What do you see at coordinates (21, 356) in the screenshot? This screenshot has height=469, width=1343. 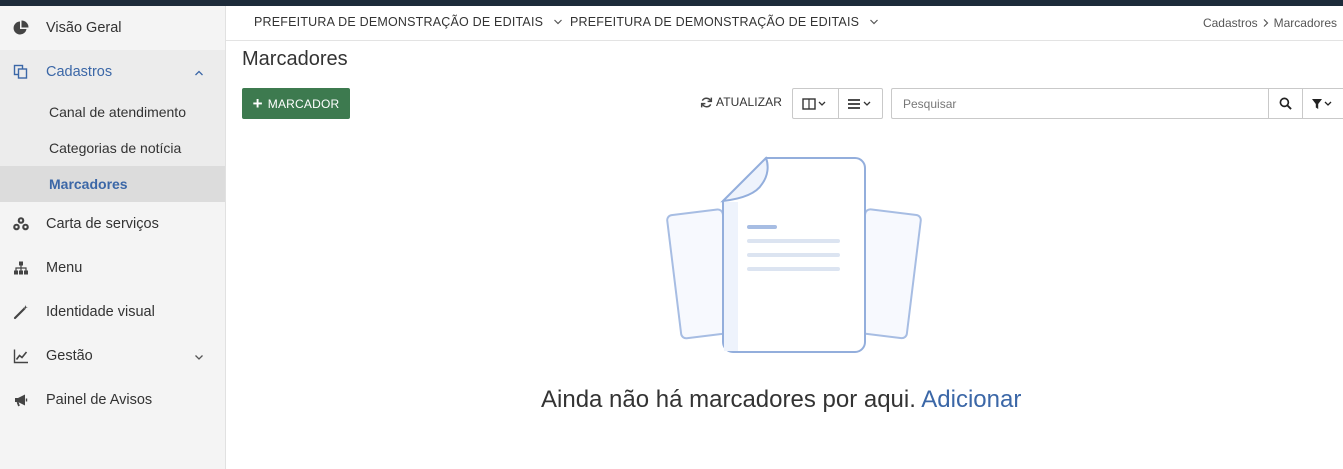 I see `line-chart-icon` at bounding box center [21, 356].